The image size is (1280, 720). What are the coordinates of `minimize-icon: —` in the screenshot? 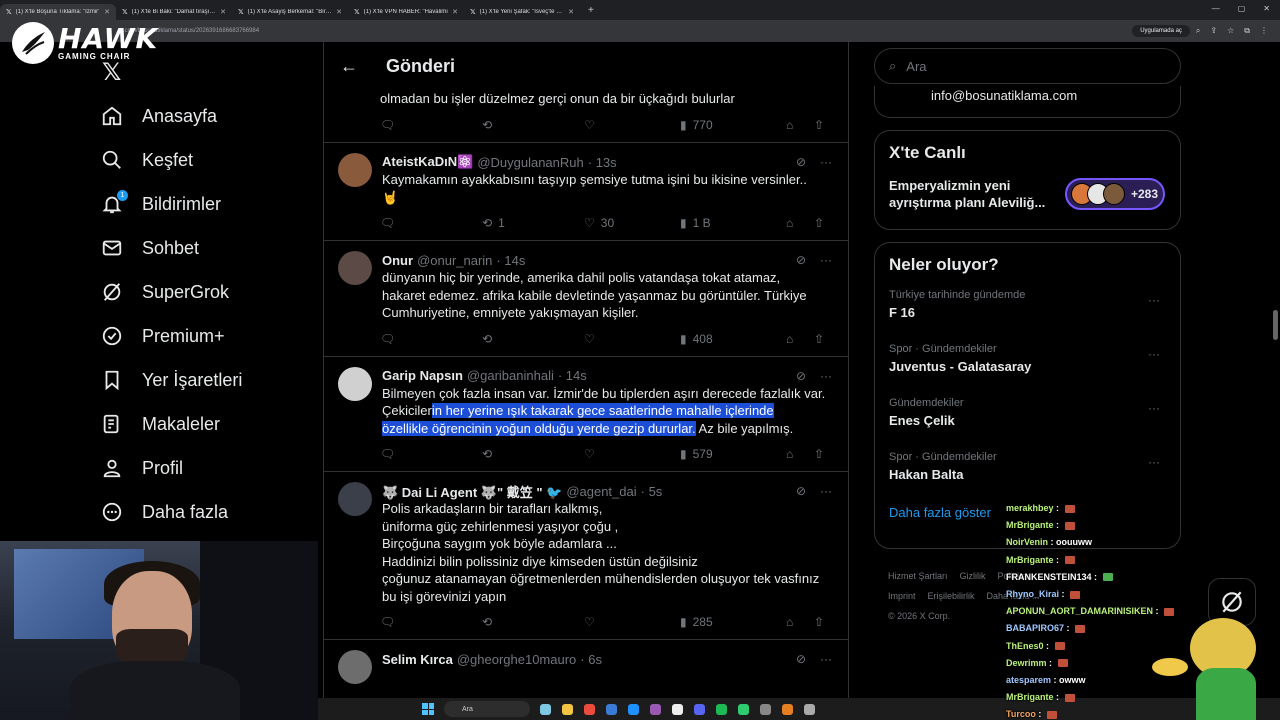 It's located at (1216, 8).